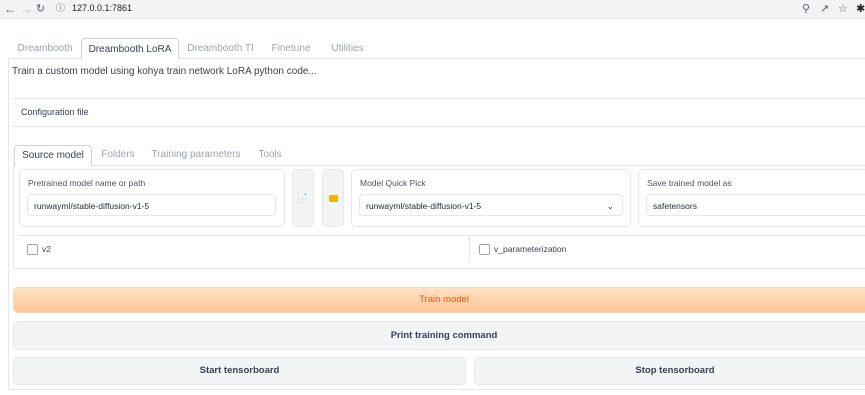  Describe the element at coordinates (26, 9) in the screenshot. I see `forward-icon: →` at that location.